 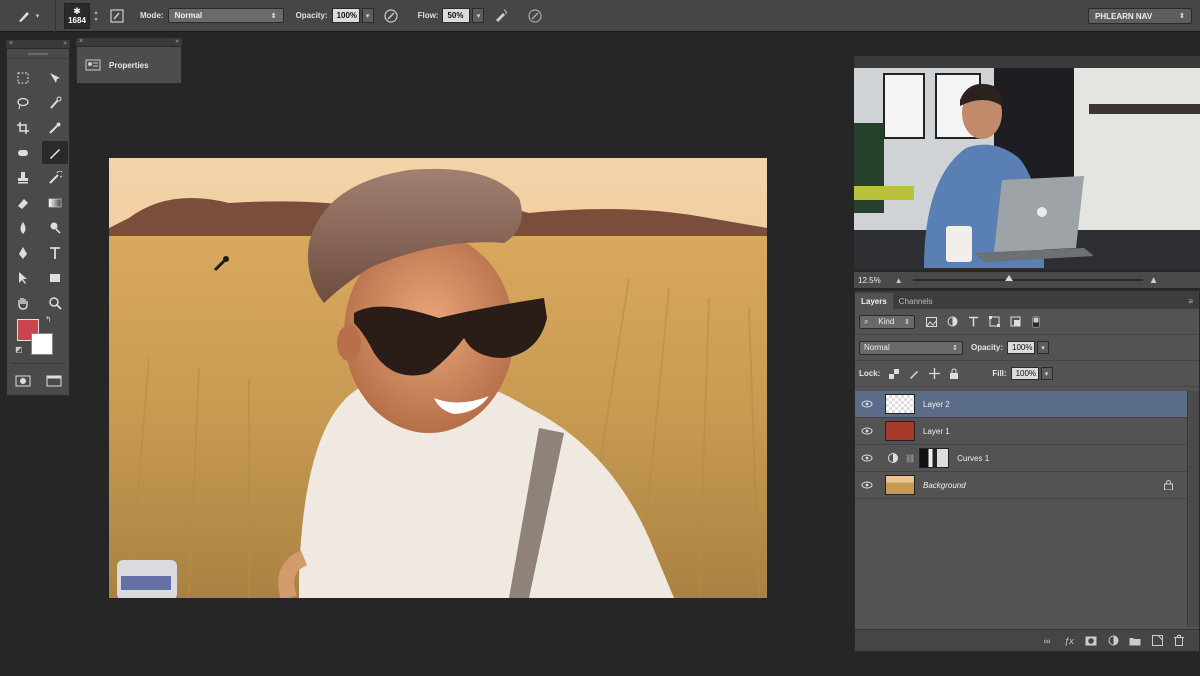 I want to click on layer-name: Layer 1, so click(x=936, y=431).